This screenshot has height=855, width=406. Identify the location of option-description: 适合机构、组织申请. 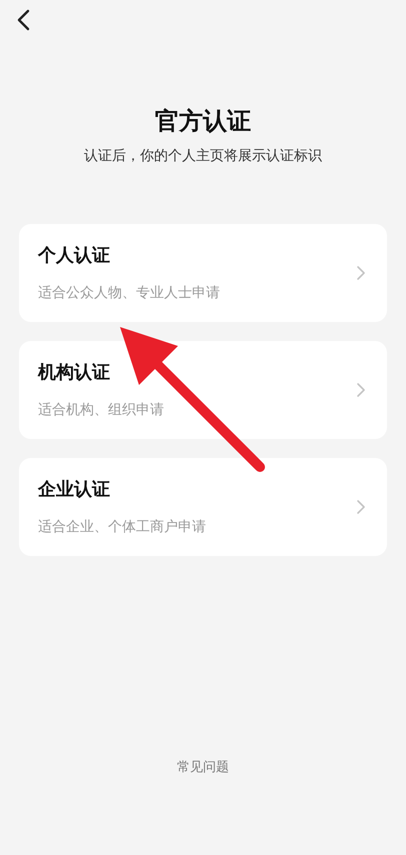
(101, 410).